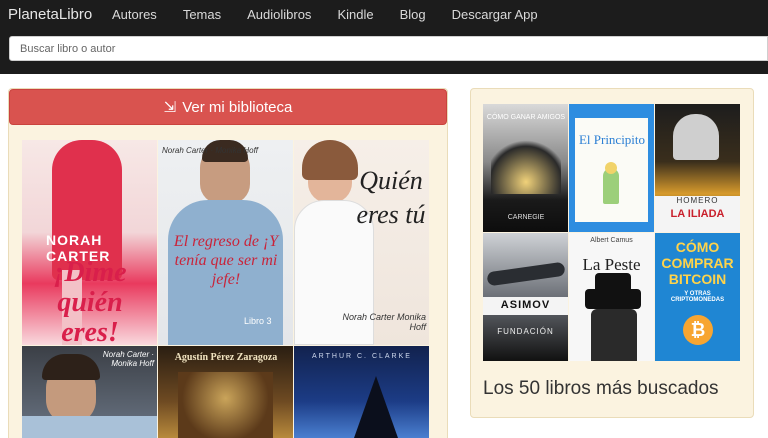  What do you see at coordinates (526, 117) in the screenshot?
I see `cover-title: CÓMO GANAR AMIGOS` at bounding box center [526, 117].